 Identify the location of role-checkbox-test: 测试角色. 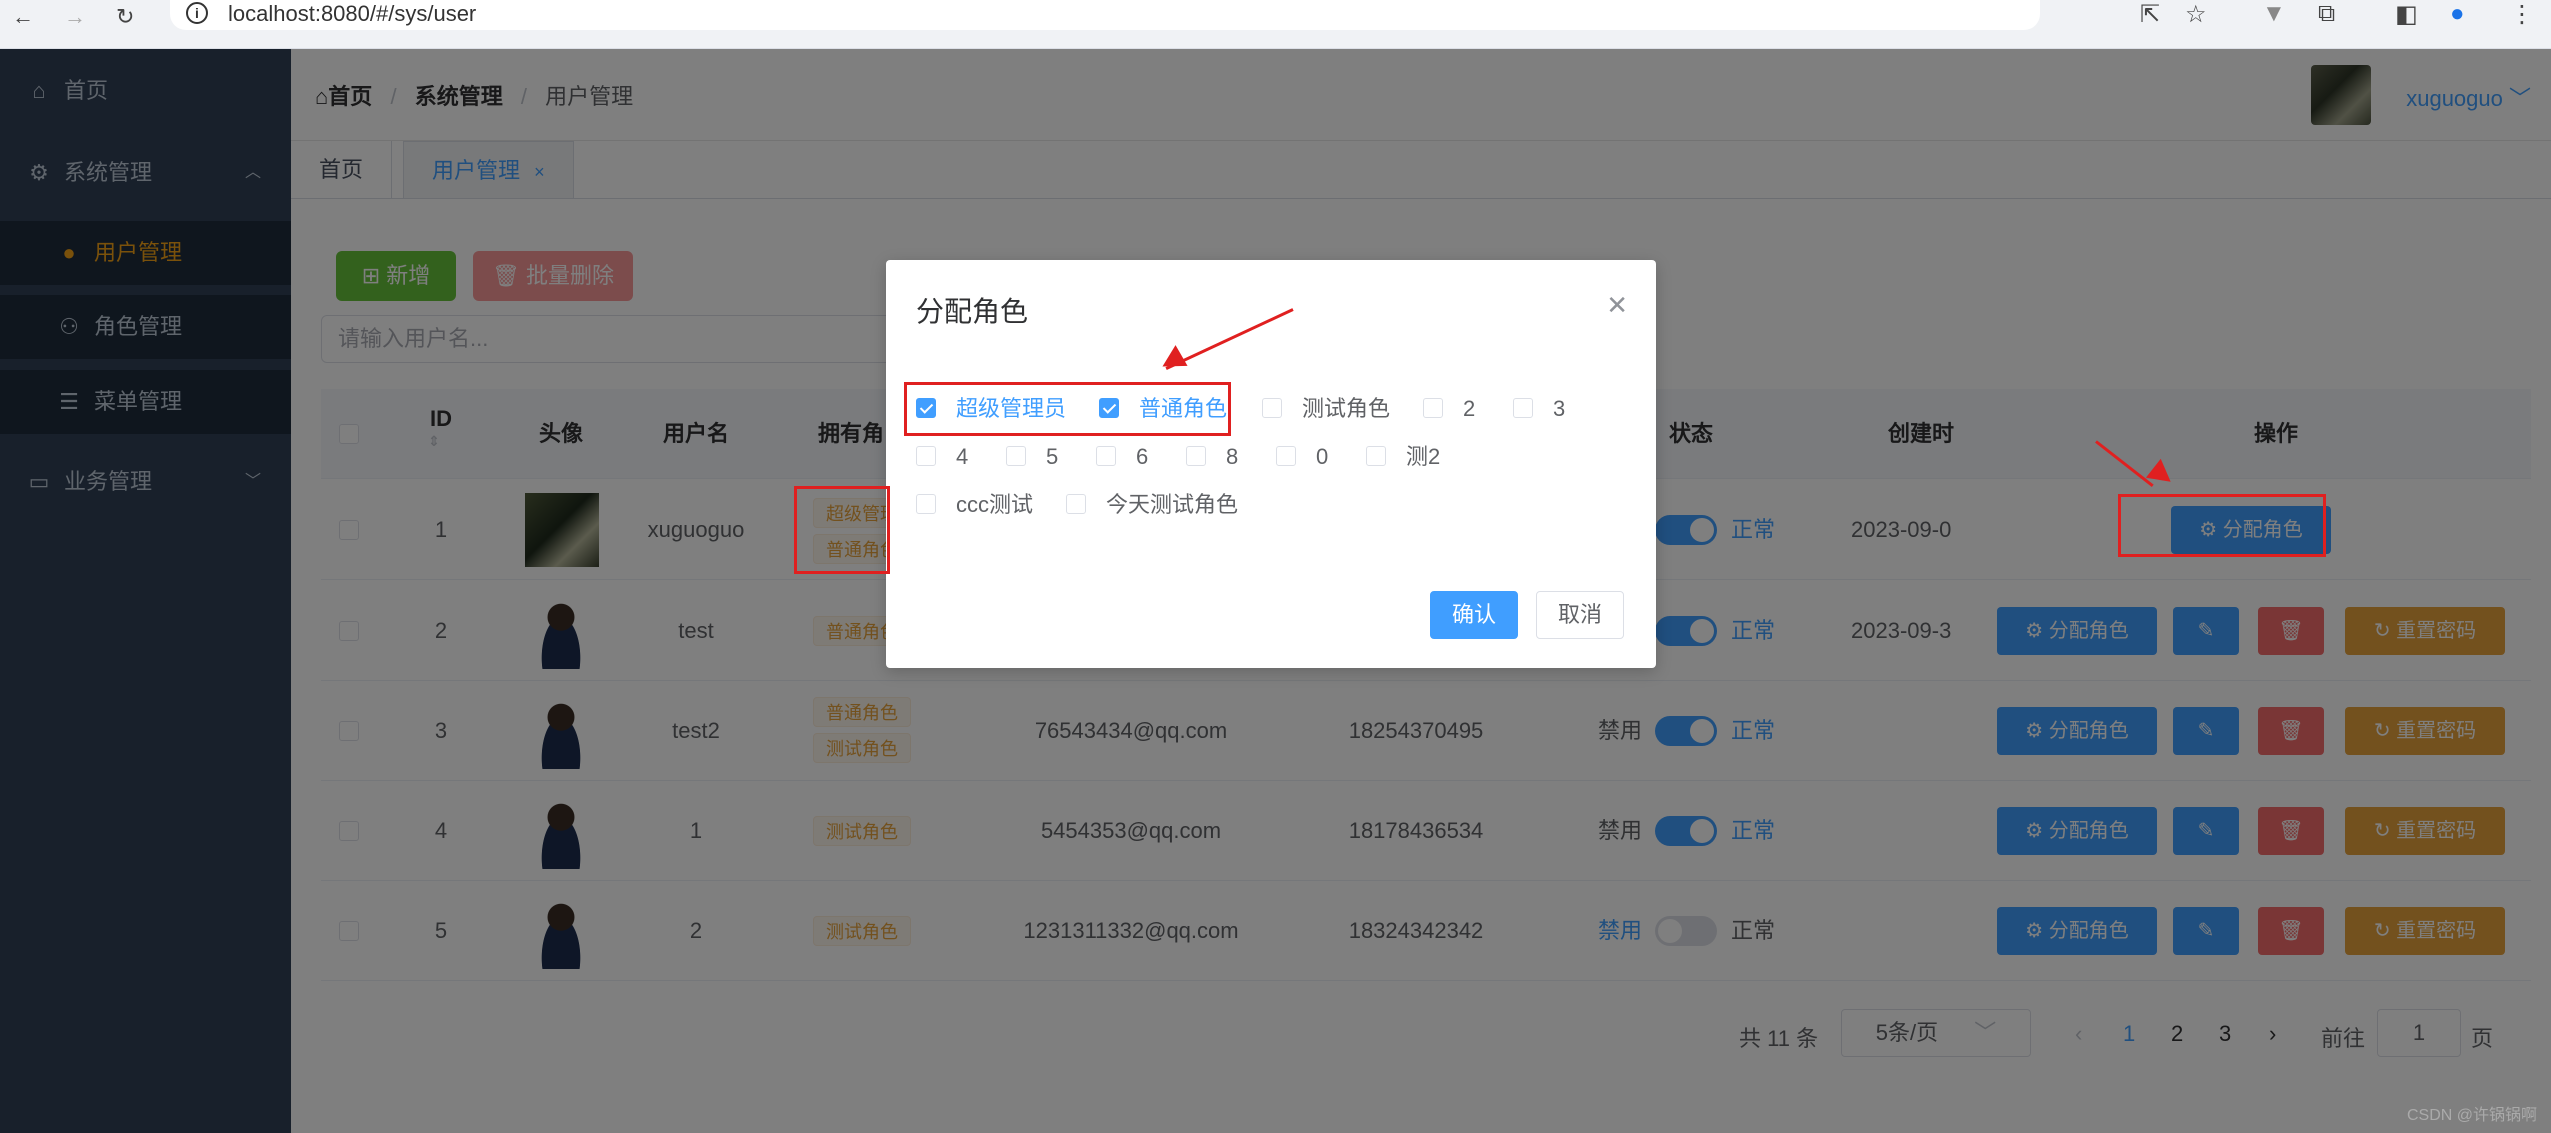
(1326, 409).